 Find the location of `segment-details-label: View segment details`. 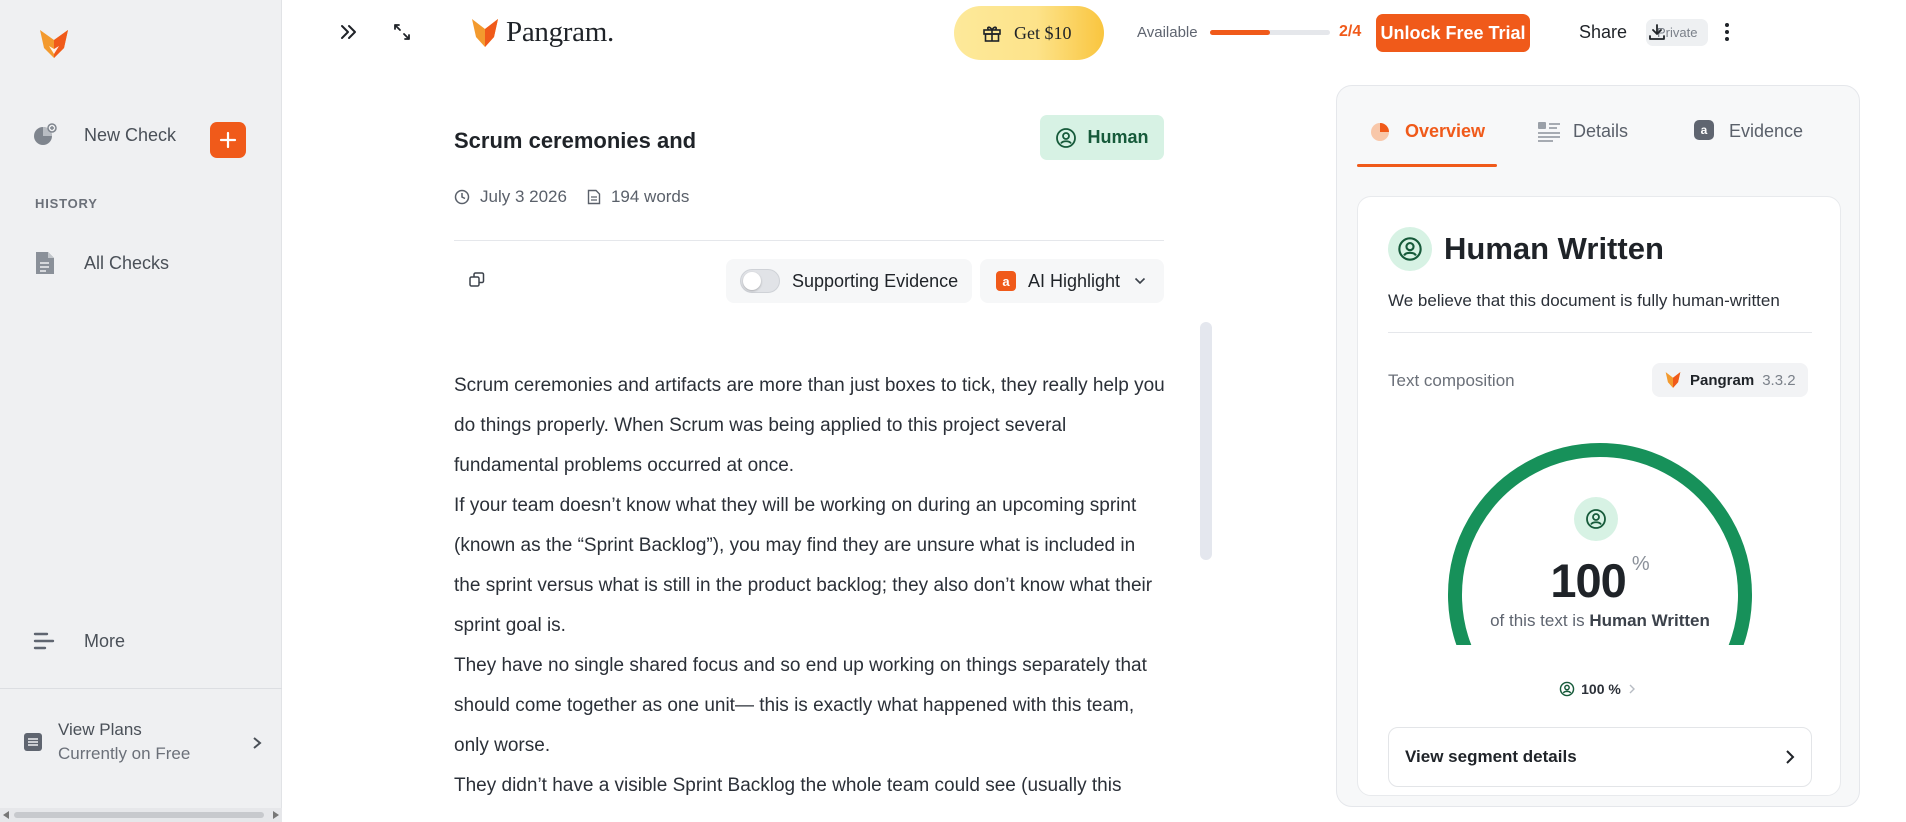

segment-details-label: View segment details is located at coordinates (1491, 756).